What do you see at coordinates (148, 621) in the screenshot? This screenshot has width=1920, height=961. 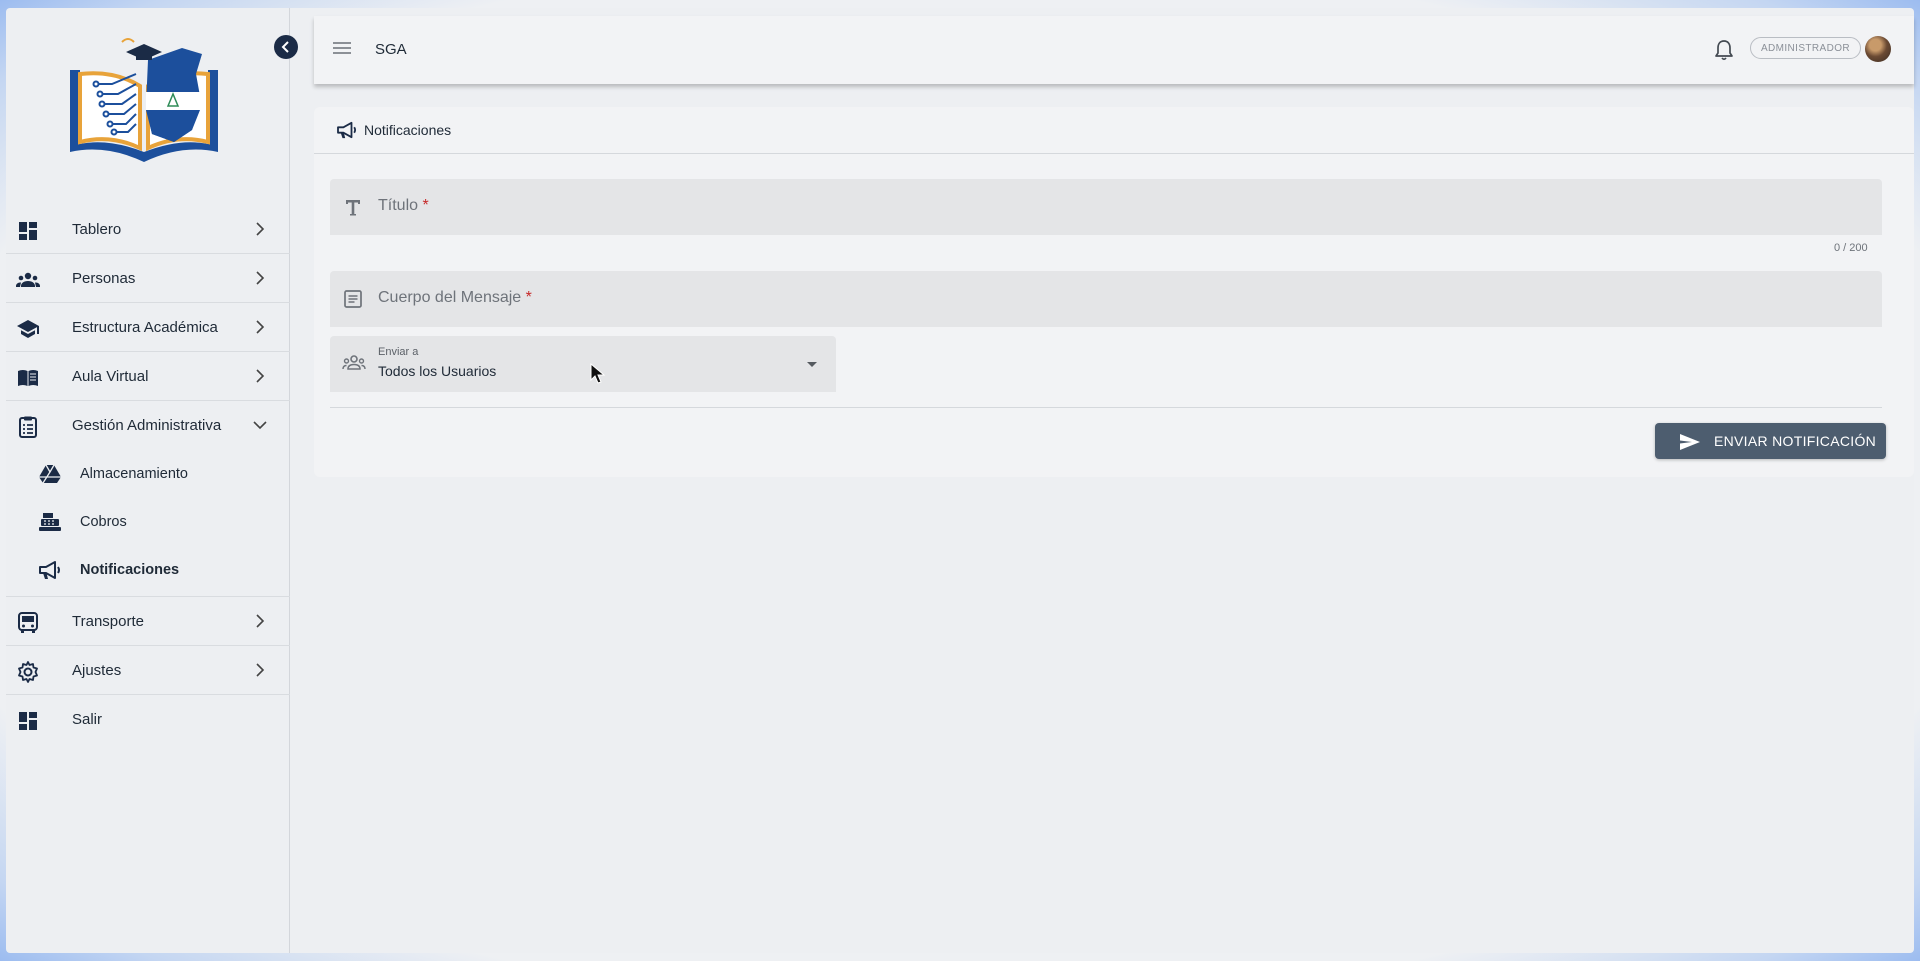 I see `sidebar-item-transporte: Transporte` at bounding box center [148, 621].